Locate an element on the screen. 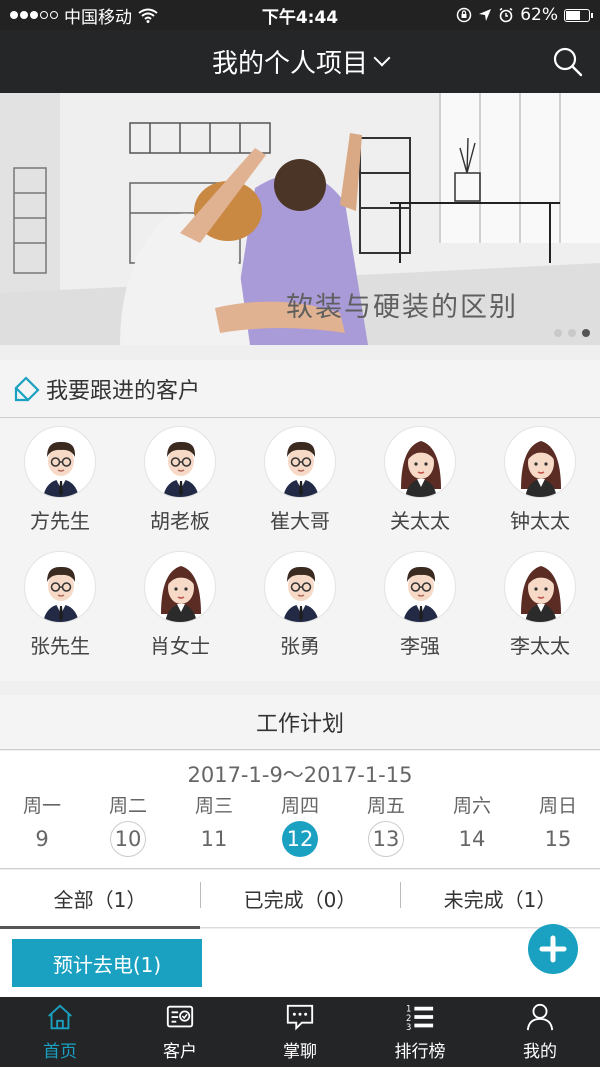  customer-item: 崔大哥 is located at coordinates (300, 488).